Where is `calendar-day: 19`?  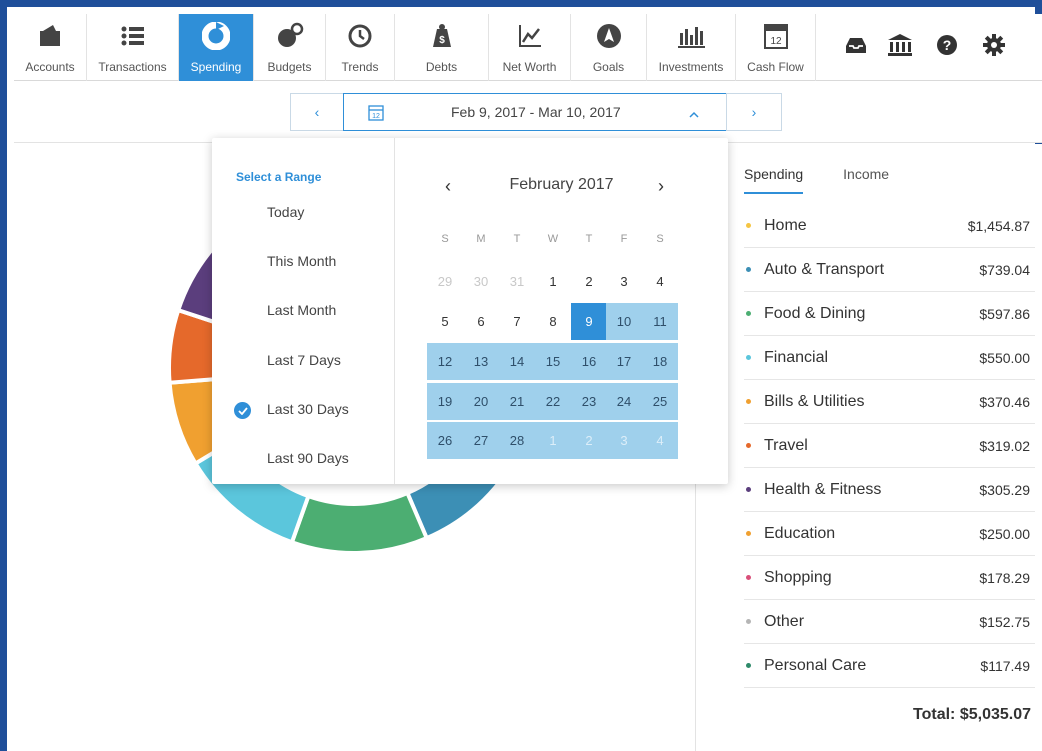 calendar-day: 19 is located at coordinates (445, 401).